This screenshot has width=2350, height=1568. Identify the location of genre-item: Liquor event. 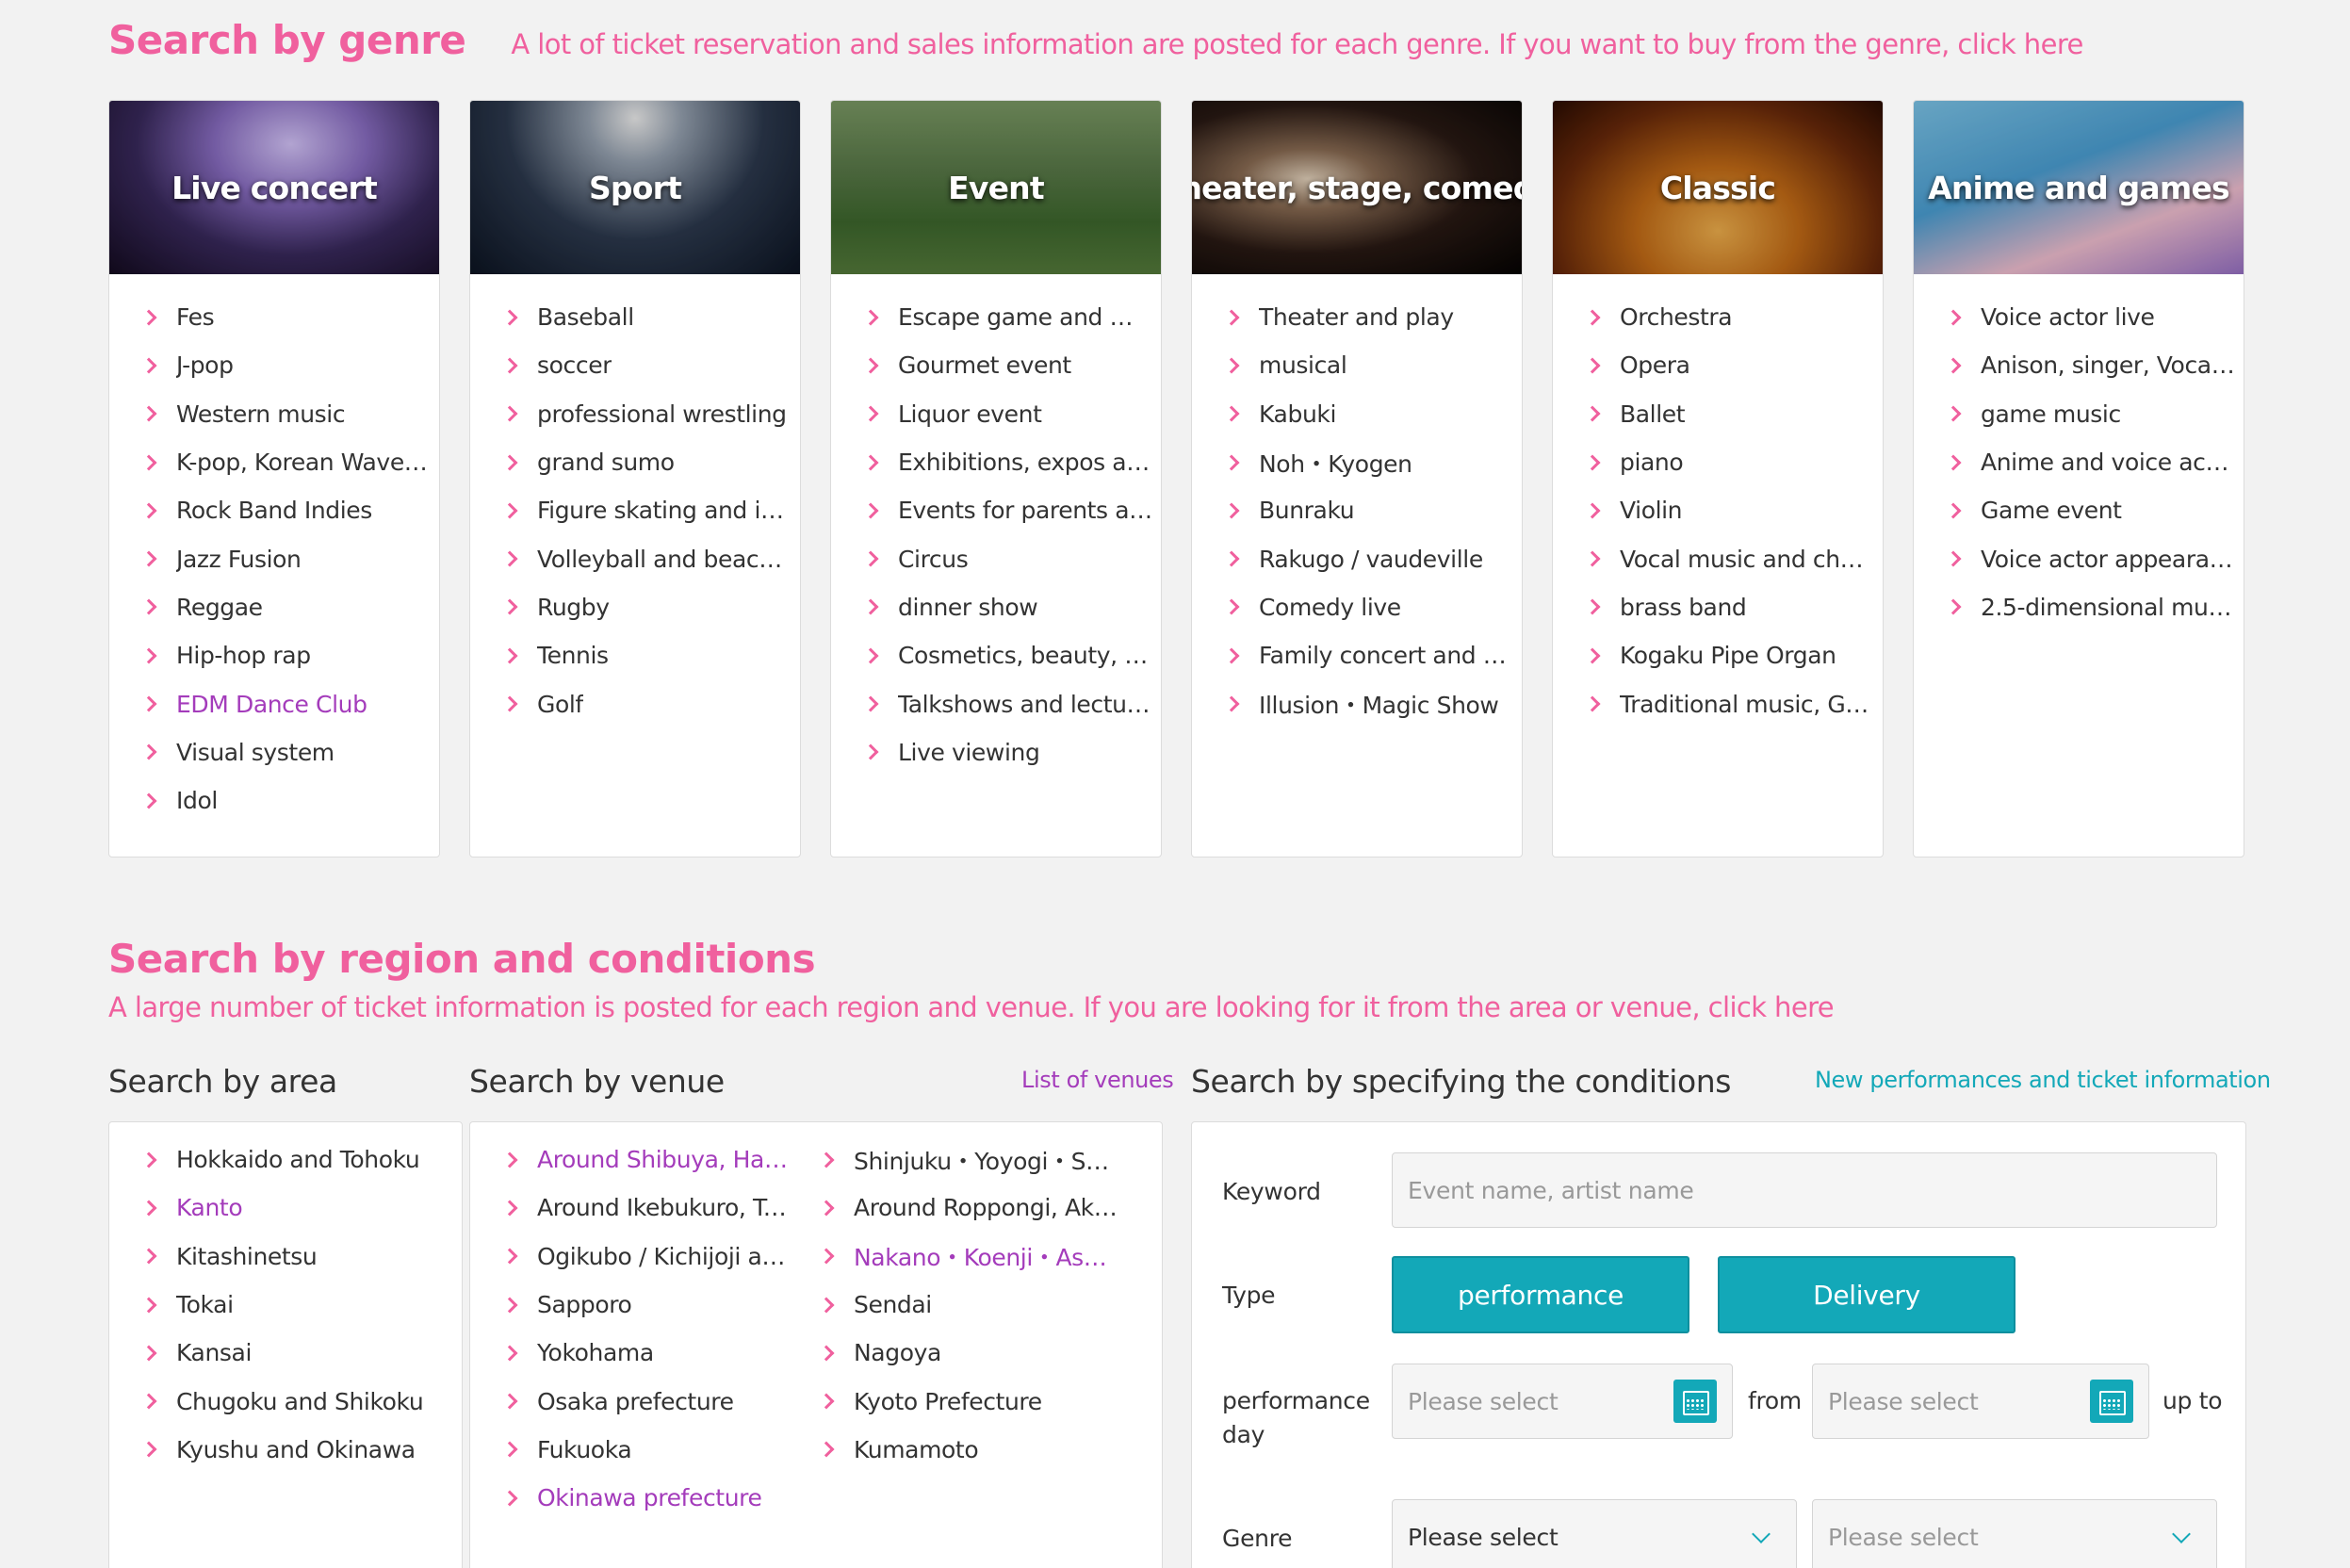
(1011, 414).